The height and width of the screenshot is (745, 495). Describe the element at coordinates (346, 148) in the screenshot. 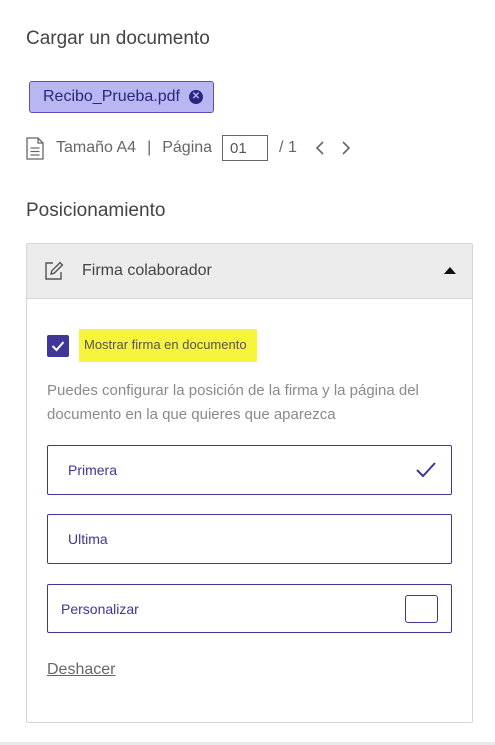

I see `chevron-right-icon` at that location.